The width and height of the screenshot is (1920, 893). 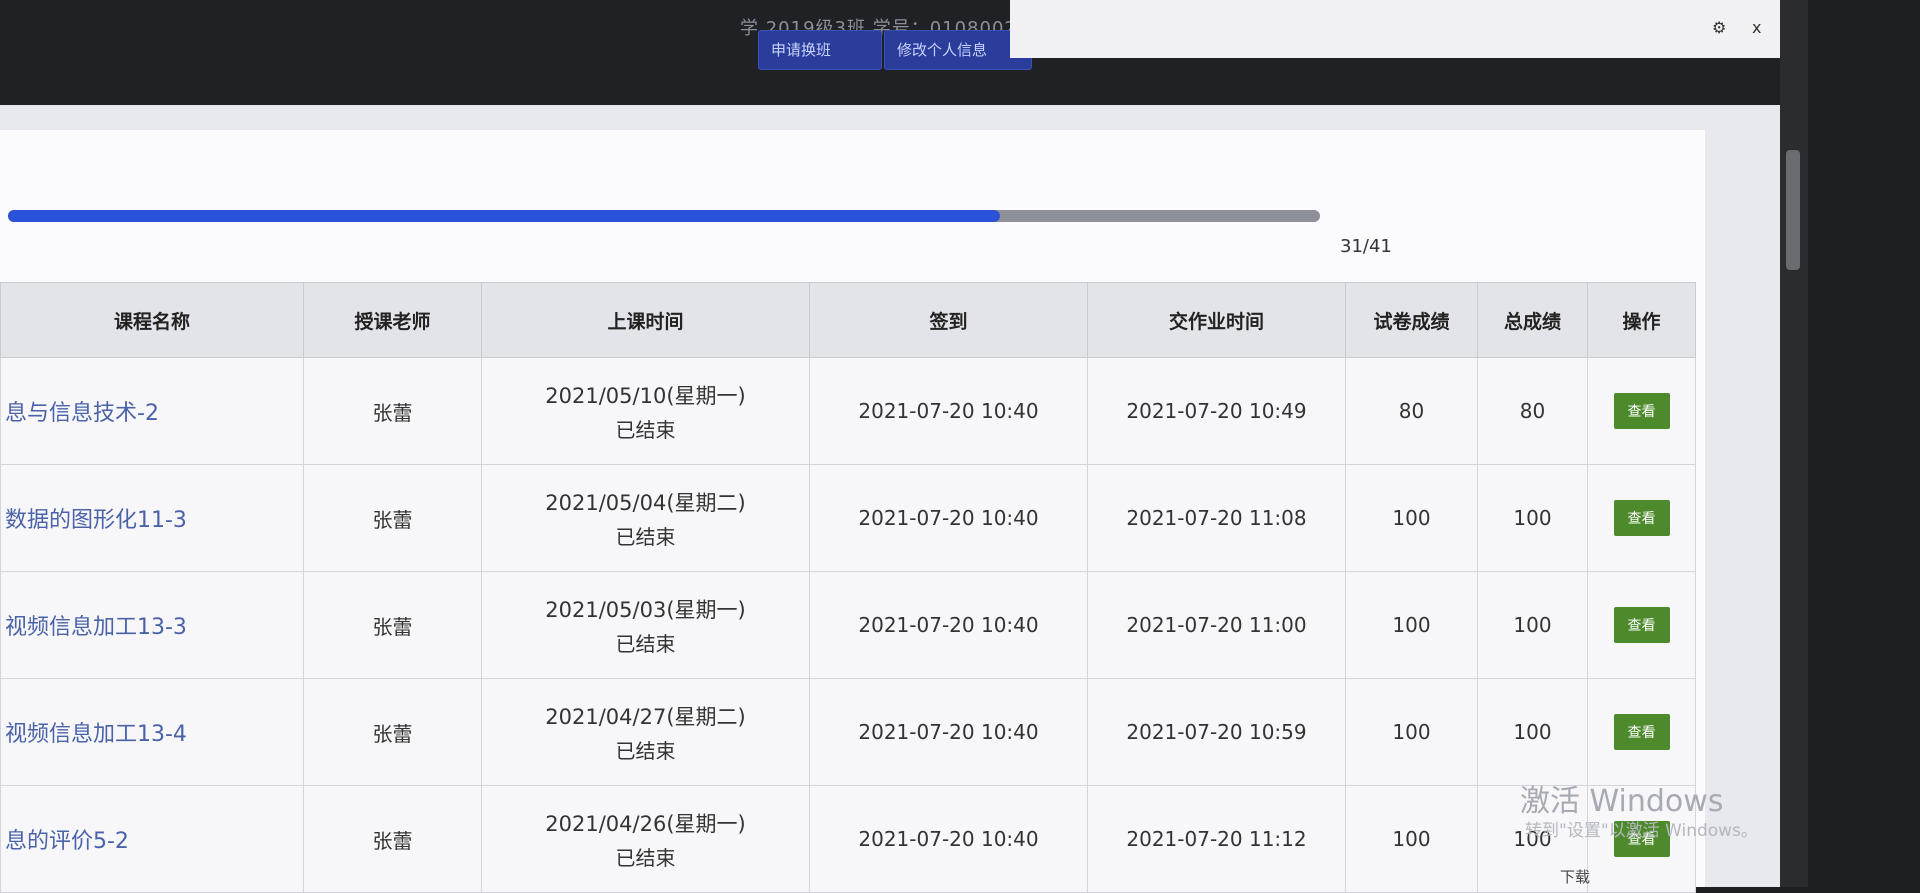 I want to click on scrollbar-thumb, so click(x=1793, y=210).